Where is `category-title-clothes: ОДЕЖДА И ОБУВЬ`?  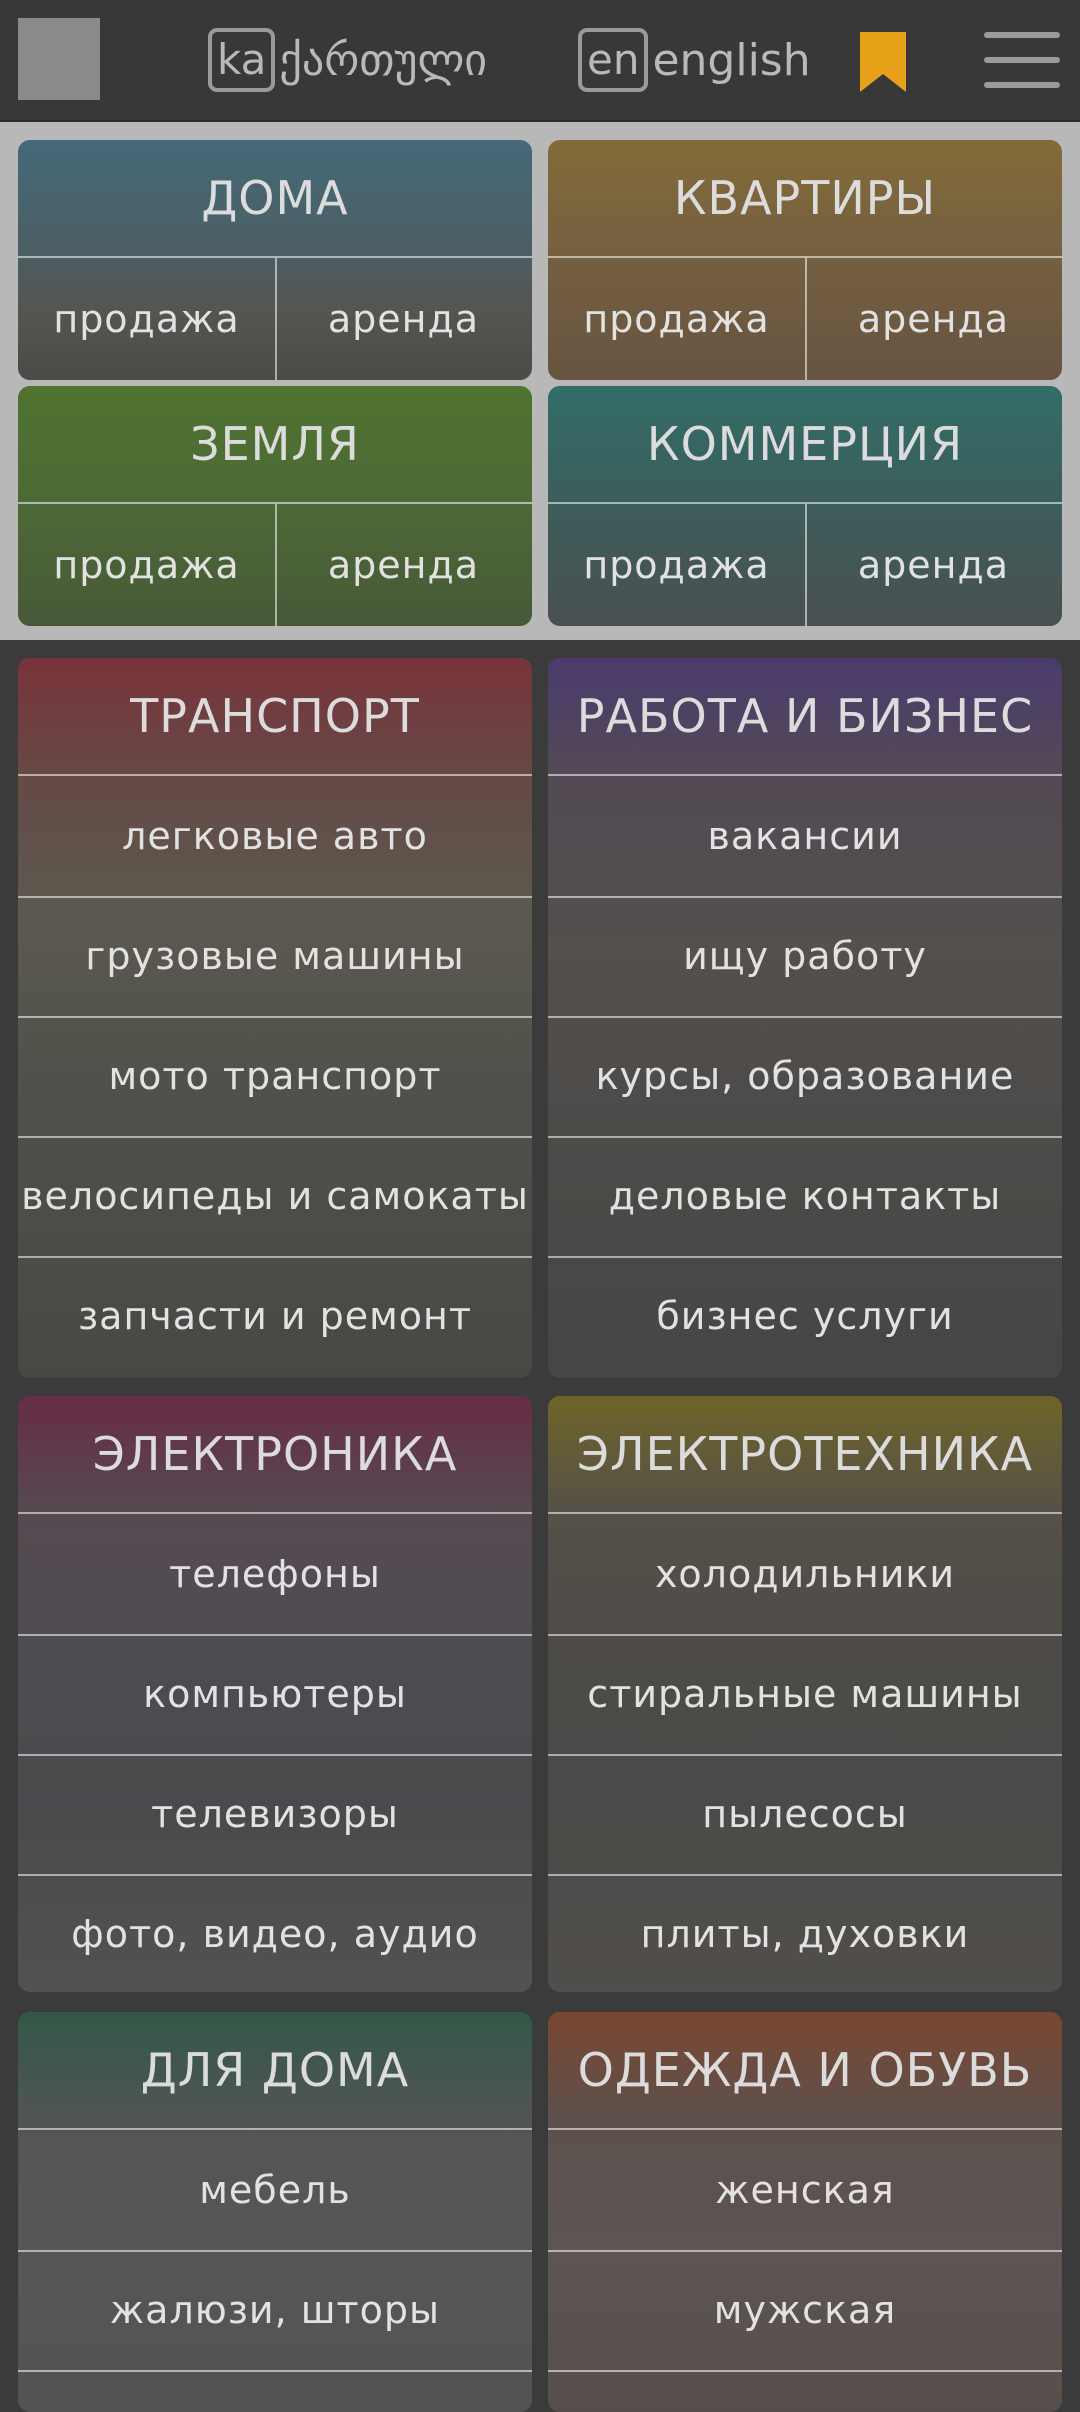
category-title-clothes: ОДЕЖДА И ОБУВЬ is located at coordinates (805, 2071).